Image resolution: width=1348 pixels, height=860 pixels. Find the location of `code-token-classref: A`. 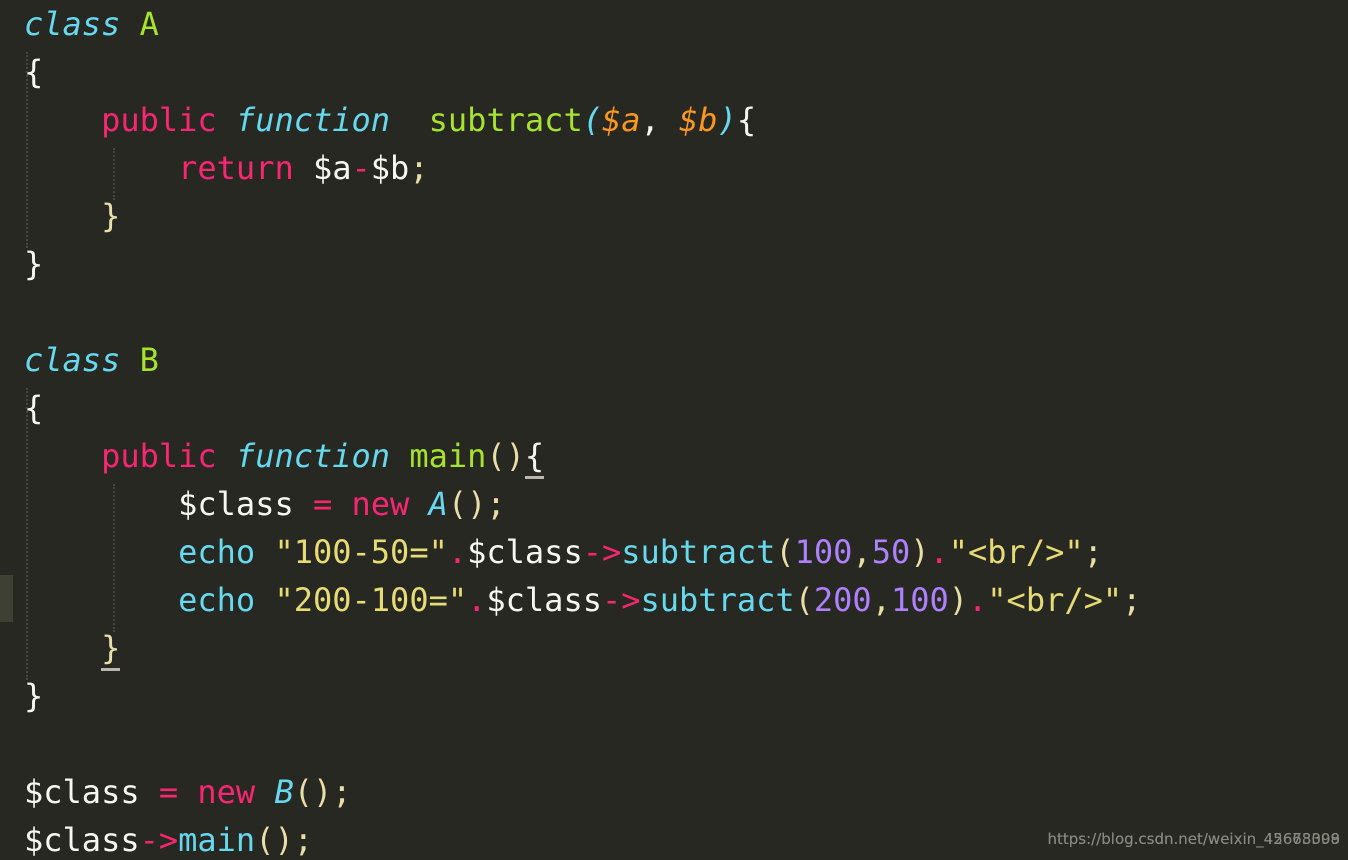

code-token-classref: A is located at coordinates (438, 504).